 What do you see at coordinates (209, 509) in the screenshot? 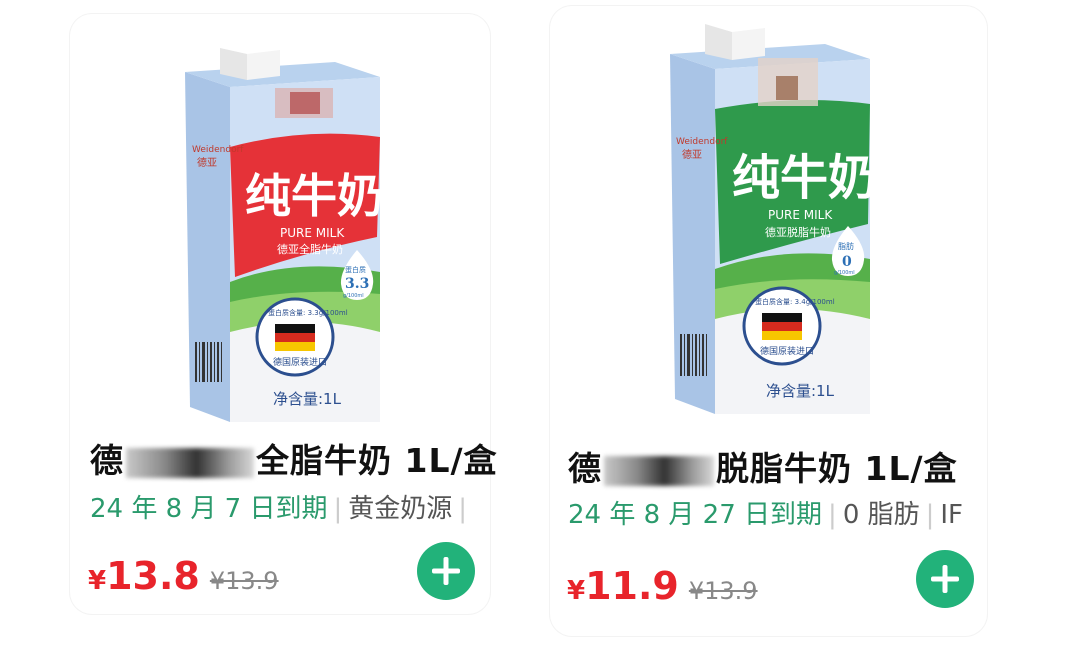
I see `expiry-date: 24 年 8 月 7 日到期` at bounding box center [209, 509].